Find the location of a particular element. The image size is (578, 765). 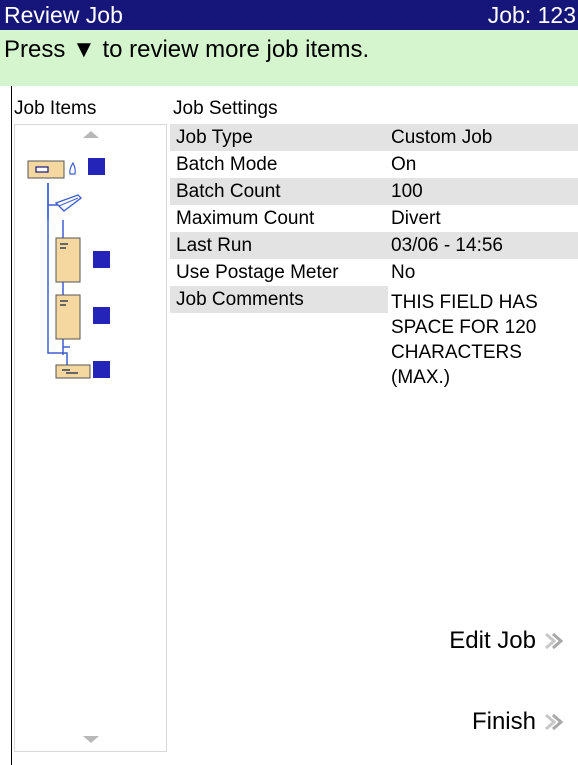

tray-icon is located at coordinates (68, 203).